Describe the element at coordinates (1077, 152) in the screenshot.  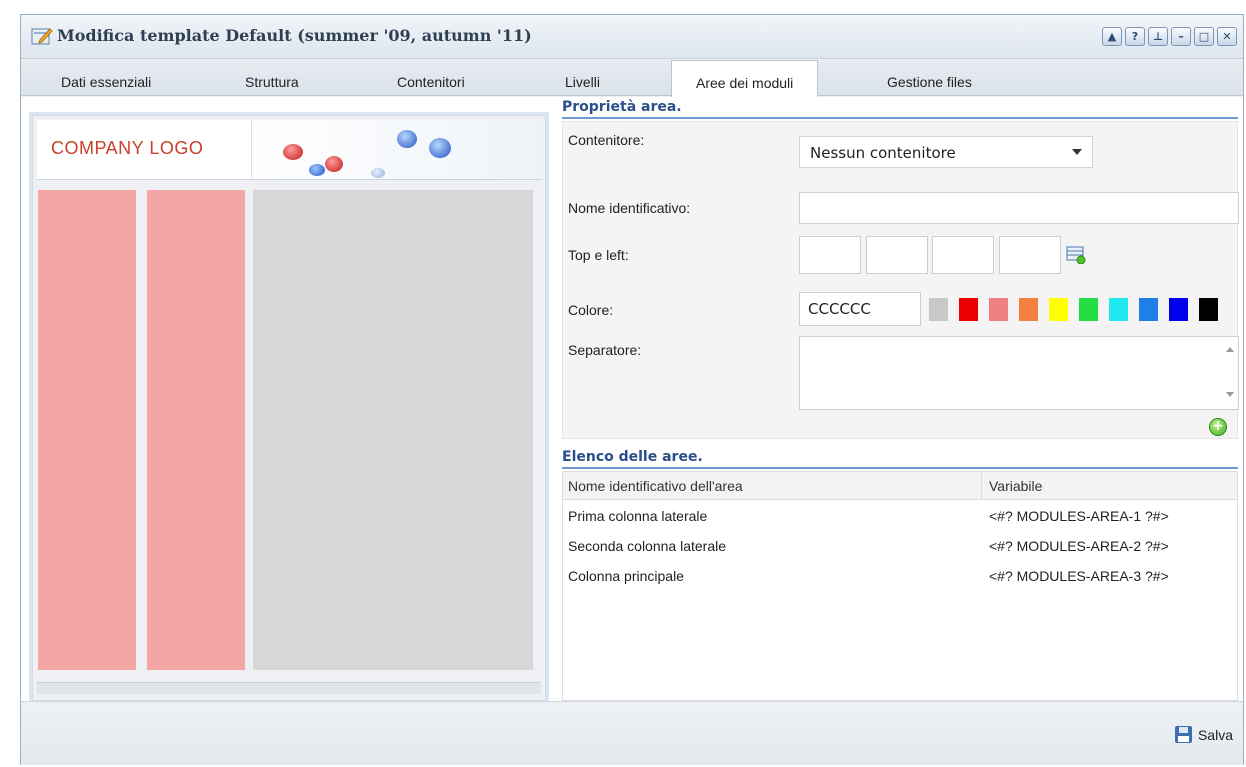
I see `chevron-down-icon` at that location.